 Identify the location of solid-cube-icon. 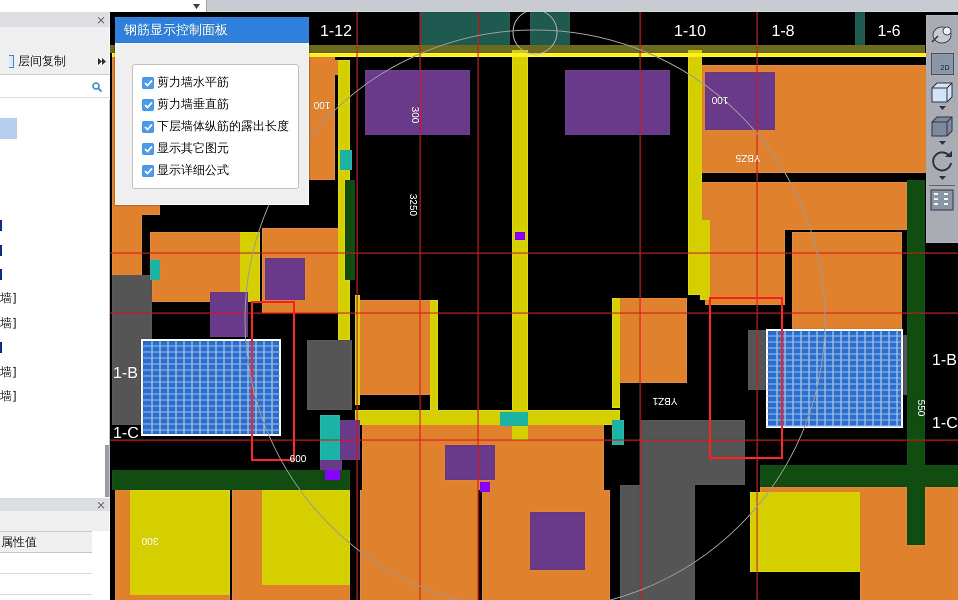
(942, 126).